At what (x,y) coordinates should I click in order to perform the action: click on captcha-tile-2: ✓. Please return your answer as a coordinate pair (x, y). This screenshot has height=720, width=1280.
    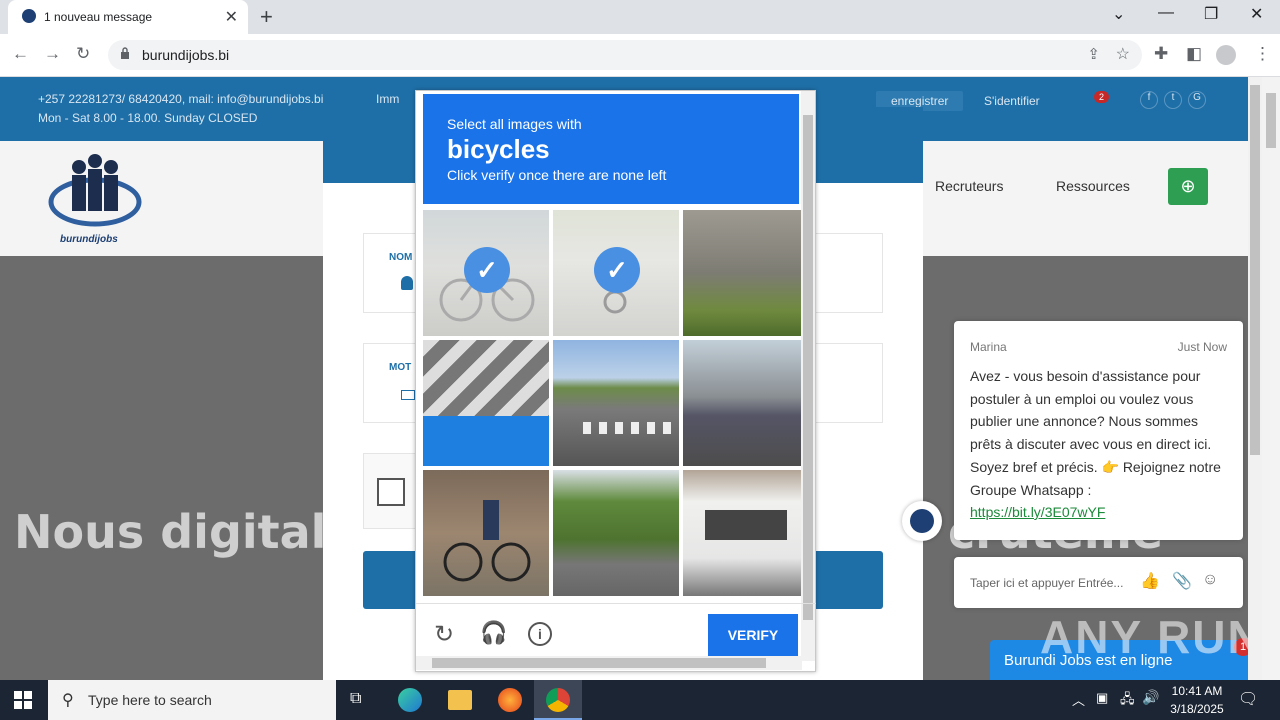
    Looking at the image, I should click on (616, 273).